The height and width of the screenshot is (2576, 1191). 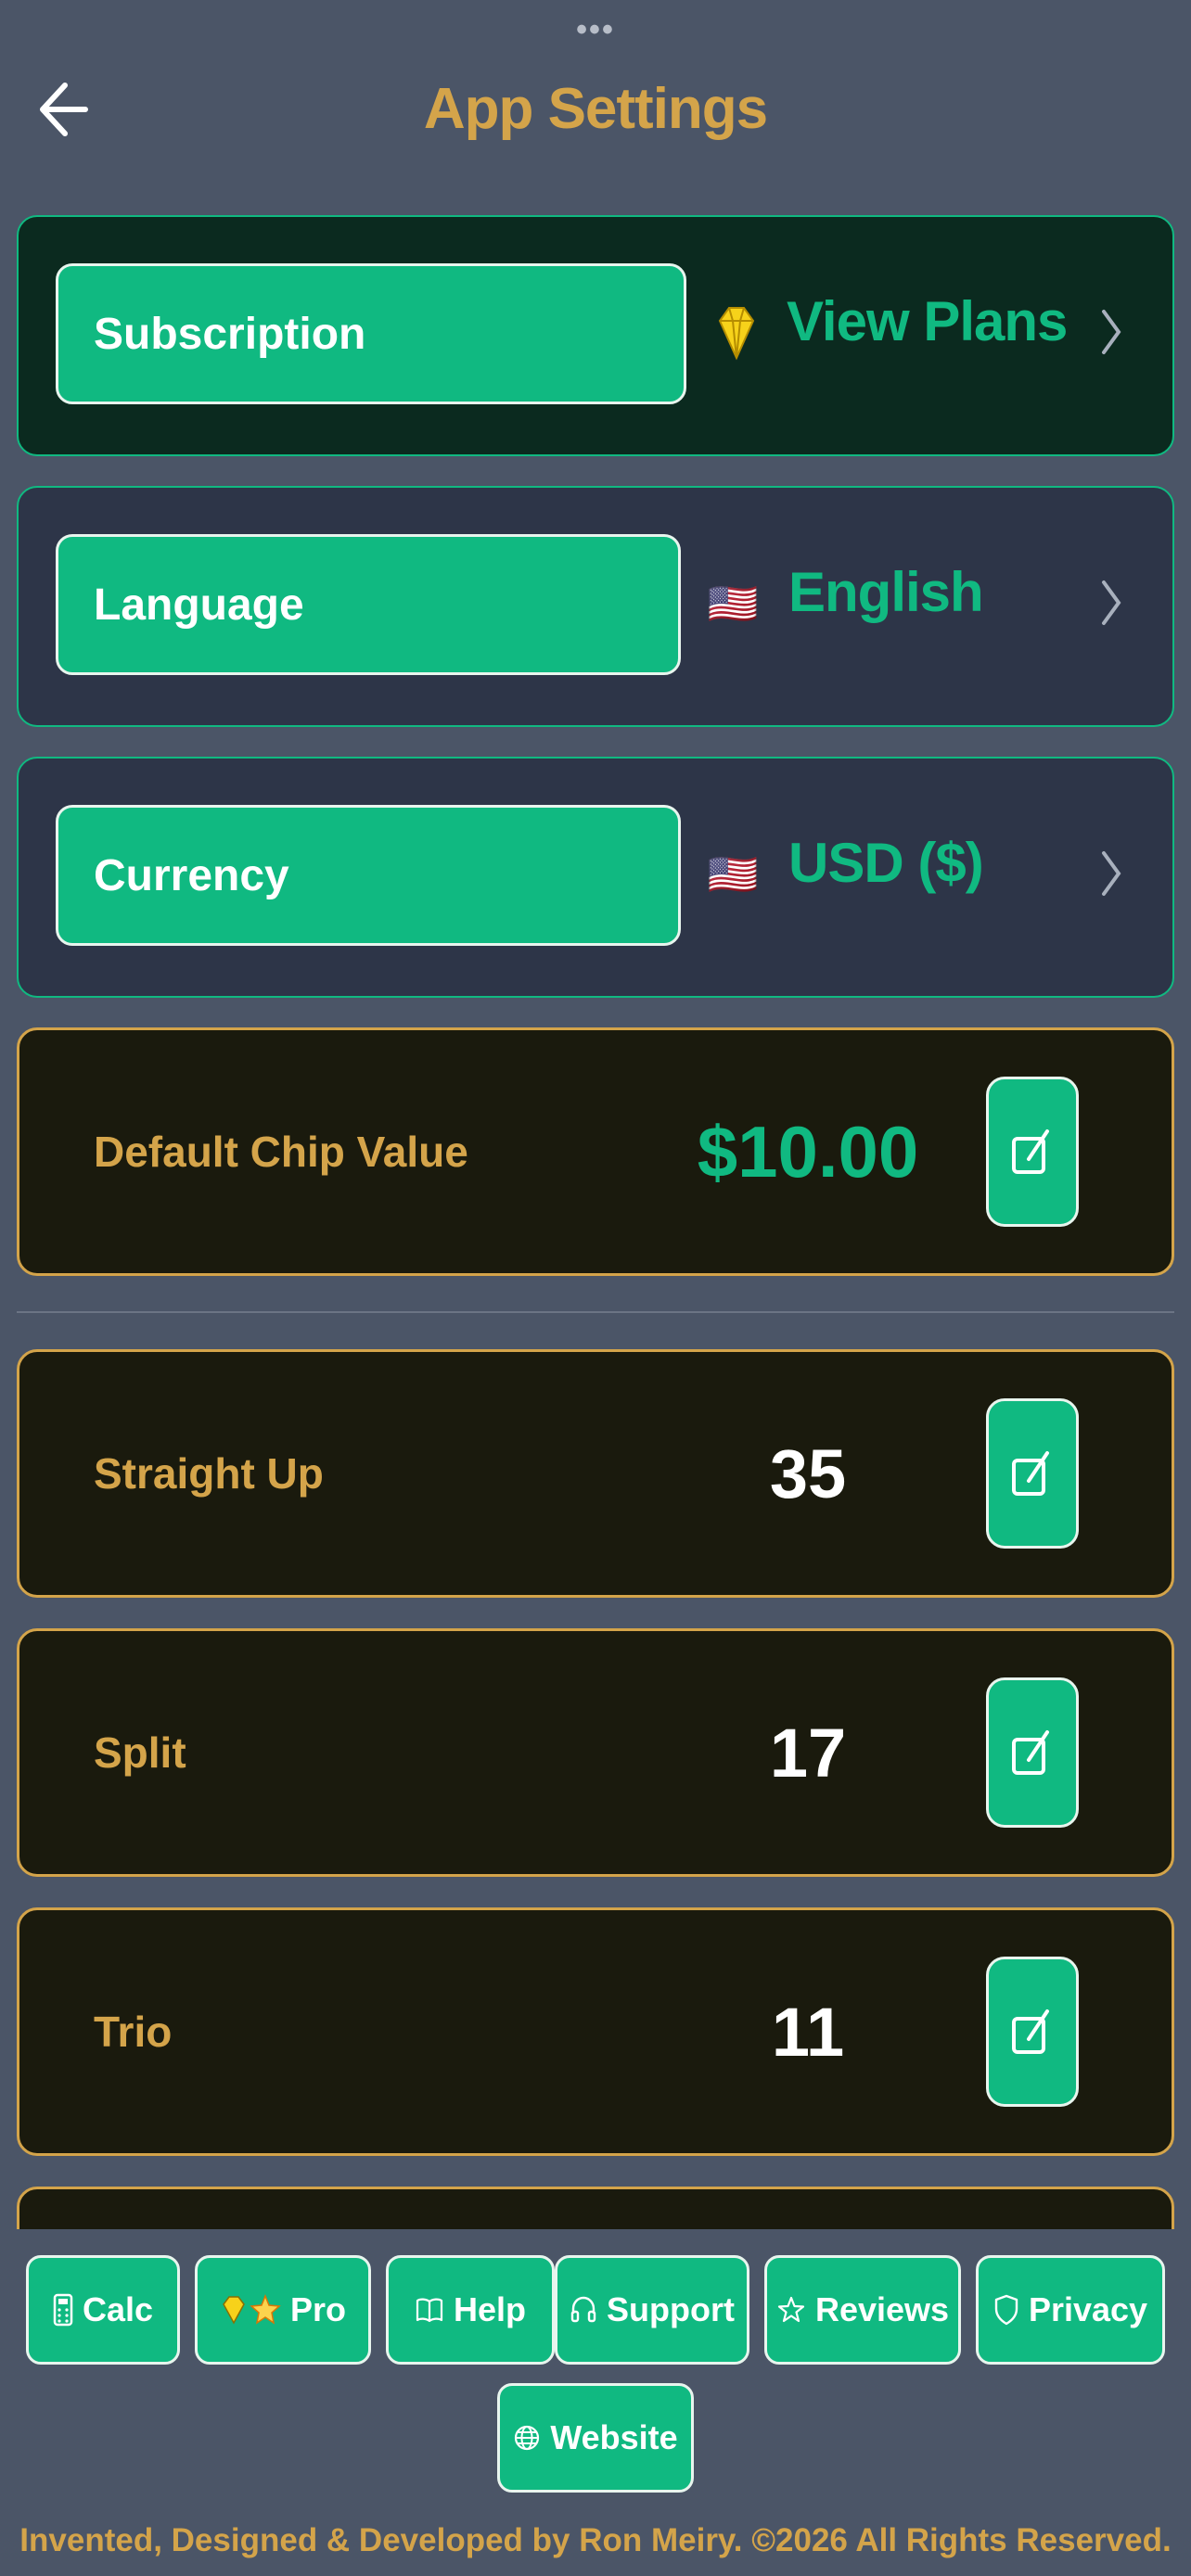 What do you see at coordinates (133, 2032) in the screenshot?
I see `payout-label: Trio` at bounding box center [133, 2032].